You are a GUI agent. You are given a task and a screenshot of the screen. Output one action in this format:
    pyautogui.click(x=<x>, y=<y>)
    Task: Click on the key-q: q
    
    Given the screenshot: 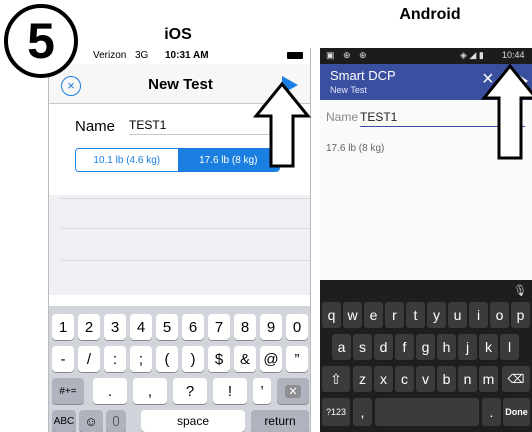 What is the action you would take?
    pyautogui.click(x=331, y=315)
    